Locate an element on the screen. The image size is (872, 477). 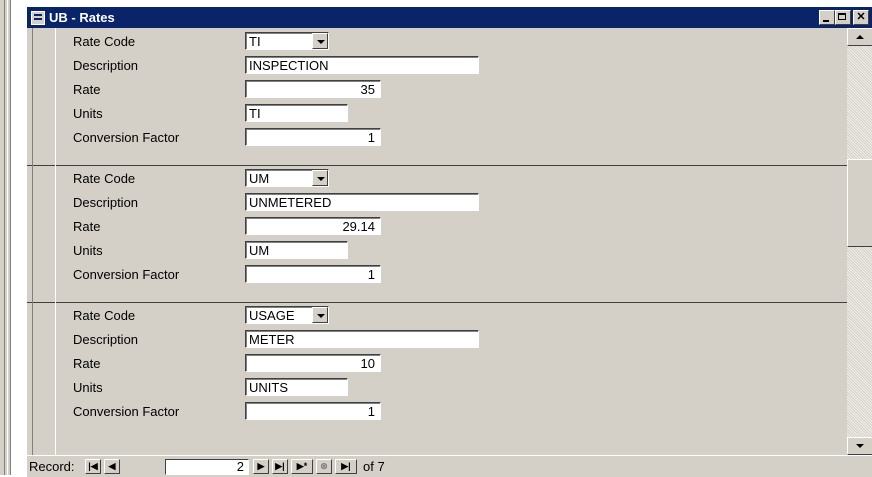
units-field: UNITS is located at coordinates (296, 387).